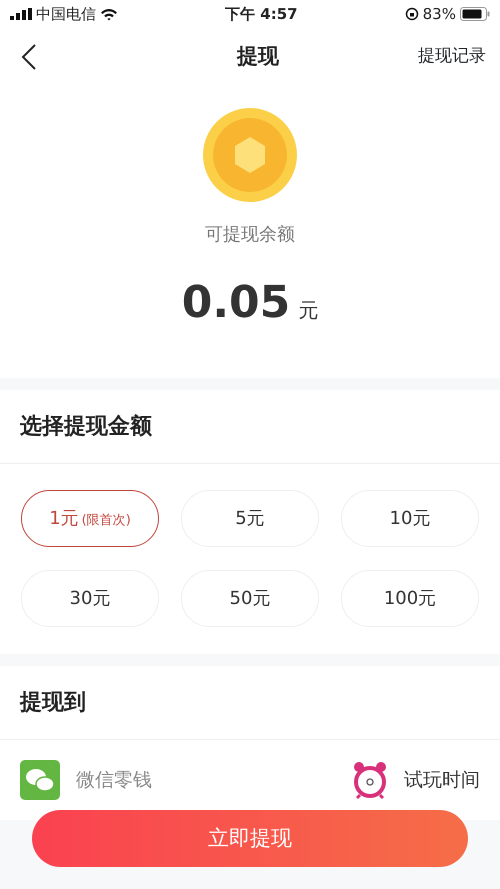 Image resolution: width=500 pixels, height=889 pixels. Describe the element at coordinates (442, 780) in the screenshot. I see `trial-time-label: 试玩时间` at that location.